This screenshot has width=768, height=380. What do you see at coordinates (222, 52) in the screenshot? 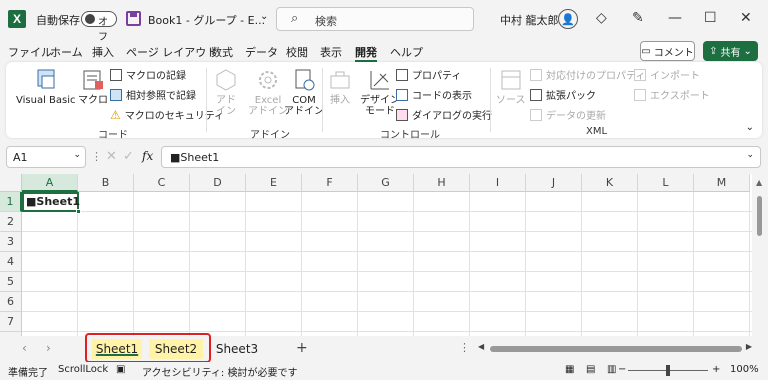
I see `tab-formulas: 数式` at bounding box center [222, 52].